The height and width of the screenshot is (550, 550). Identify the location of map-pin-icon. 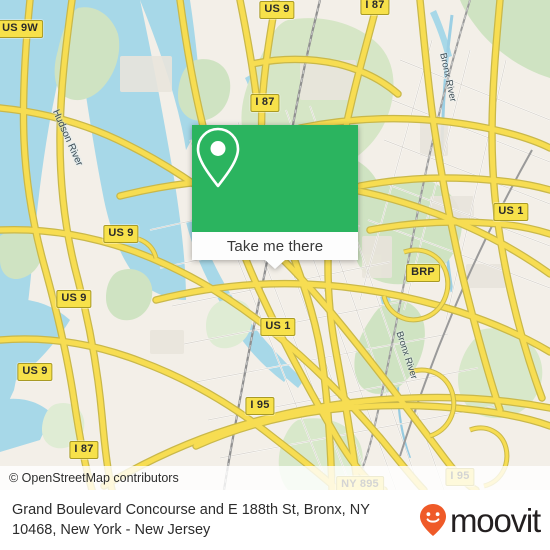
(218, 157).